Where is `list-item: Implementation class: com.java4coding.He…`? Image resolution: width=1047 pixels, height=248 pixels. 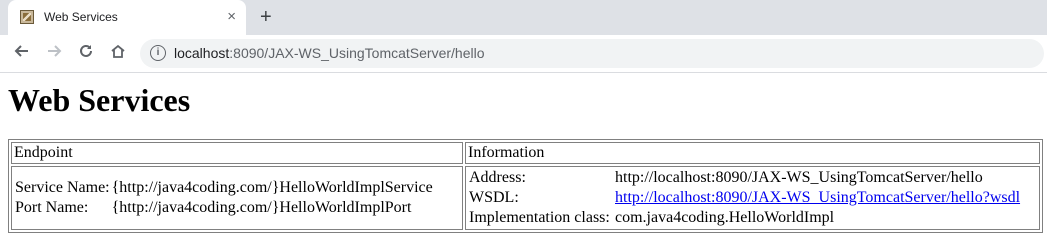 list-item: Implementation class: com.java4coding.He… is located at coordinates (744, 218).